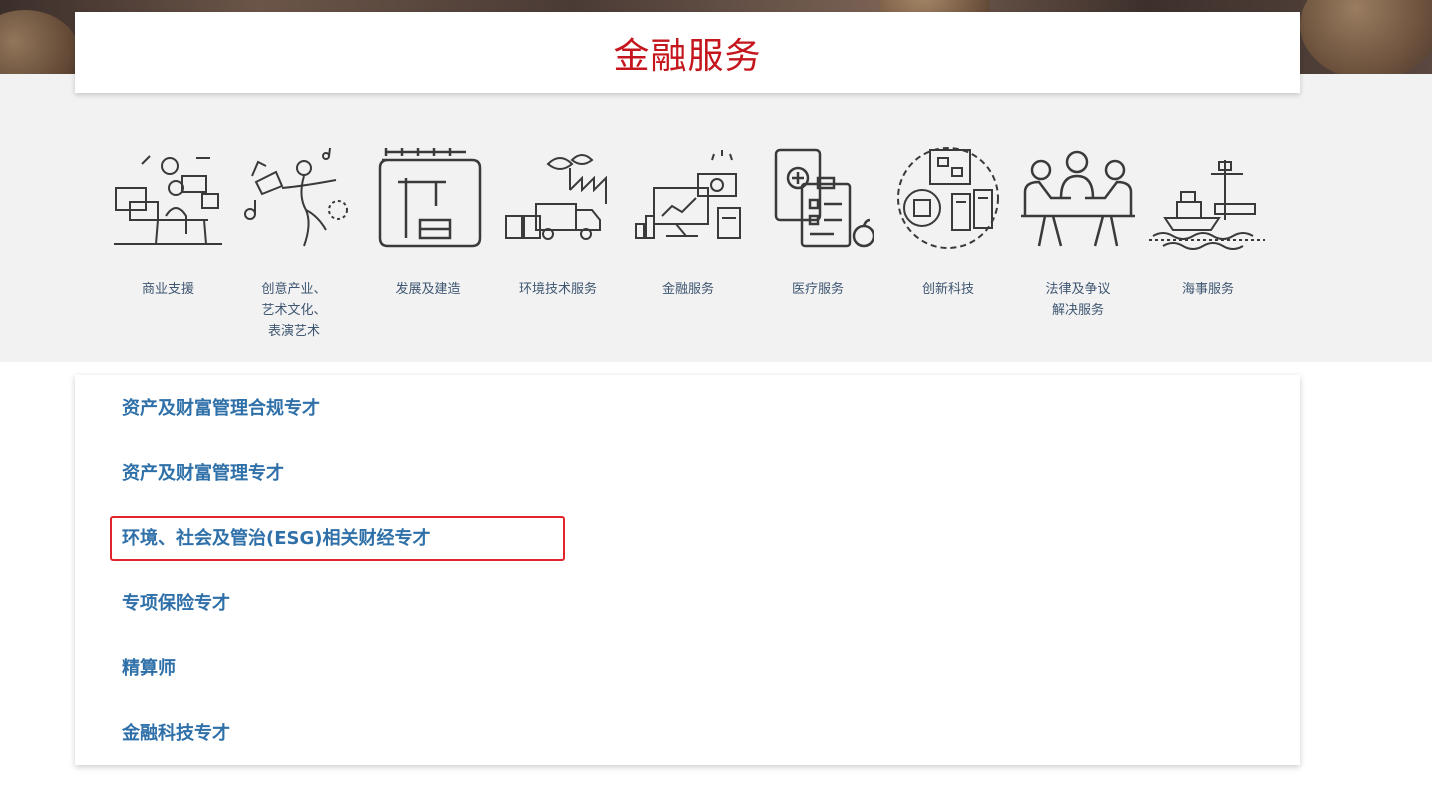 Image resolution: width=1432 pixels, height=790 pixels. Describe the element at coordinates (1207, 205) in the screenshot. I see `maritime-icon` at that location.